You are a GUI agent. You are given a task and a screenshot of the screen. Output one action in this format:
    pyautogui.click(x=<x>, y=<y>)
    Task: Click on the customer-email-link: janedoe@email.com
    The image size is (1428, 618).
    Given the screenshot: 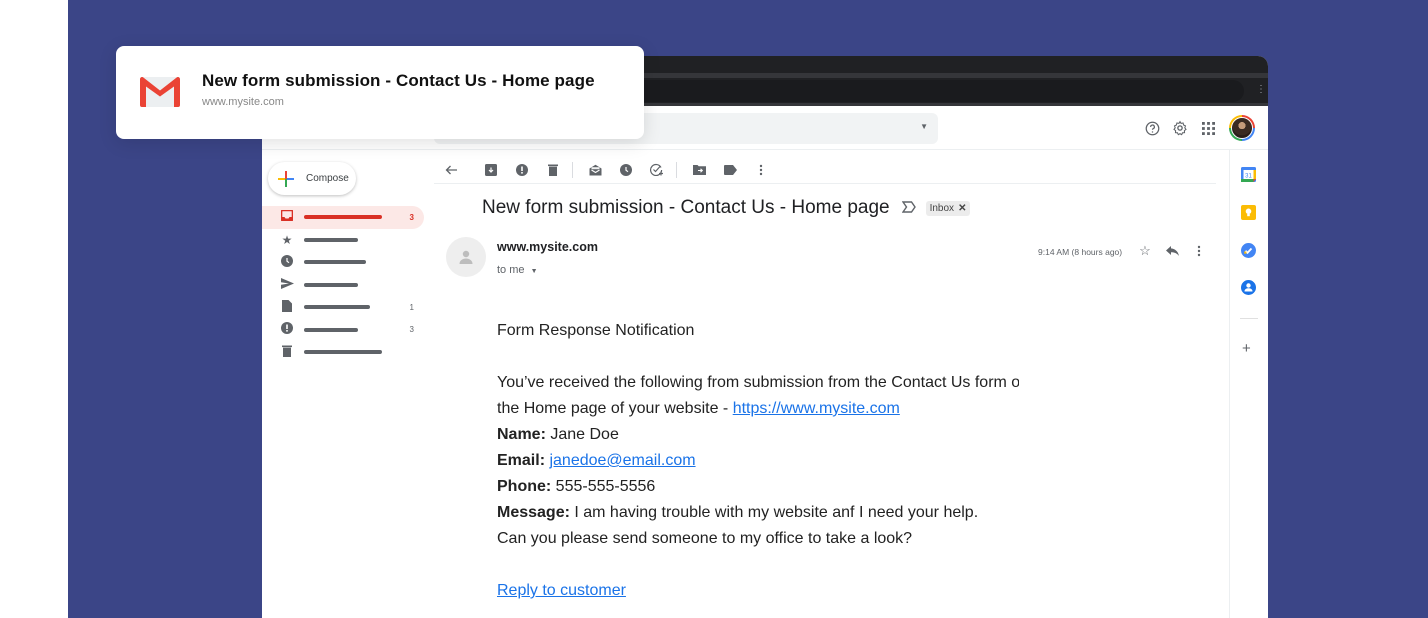 What is the action you would take?
    pyautogui.click(x=622, y=460)
    